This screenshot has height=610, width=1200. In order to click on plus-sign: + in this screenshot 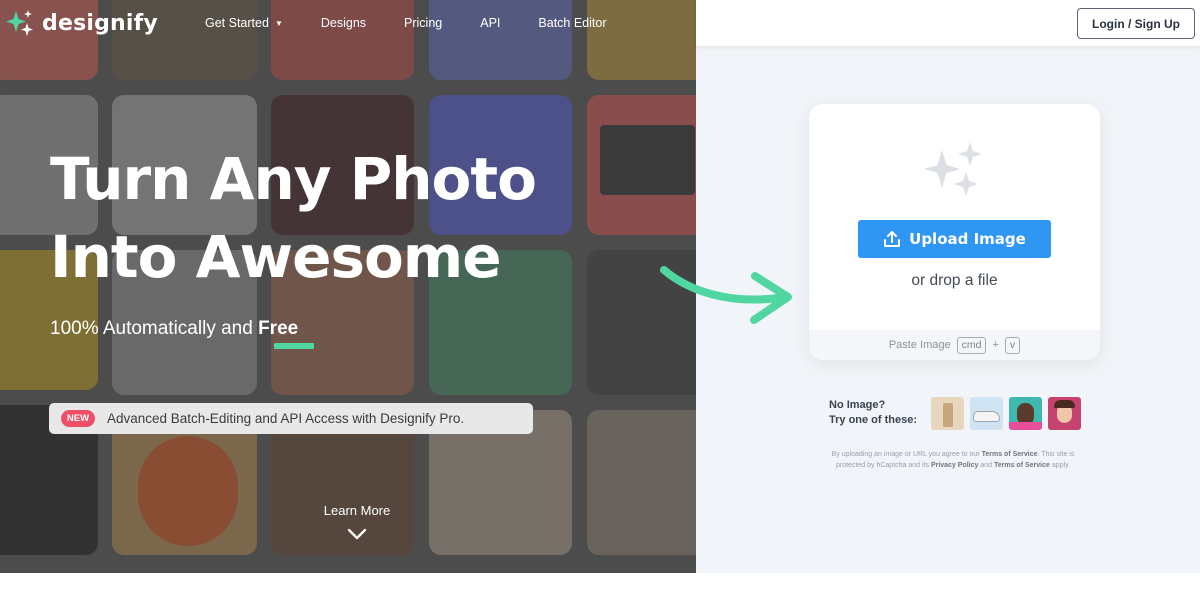, I will do `click(995, 345)`.